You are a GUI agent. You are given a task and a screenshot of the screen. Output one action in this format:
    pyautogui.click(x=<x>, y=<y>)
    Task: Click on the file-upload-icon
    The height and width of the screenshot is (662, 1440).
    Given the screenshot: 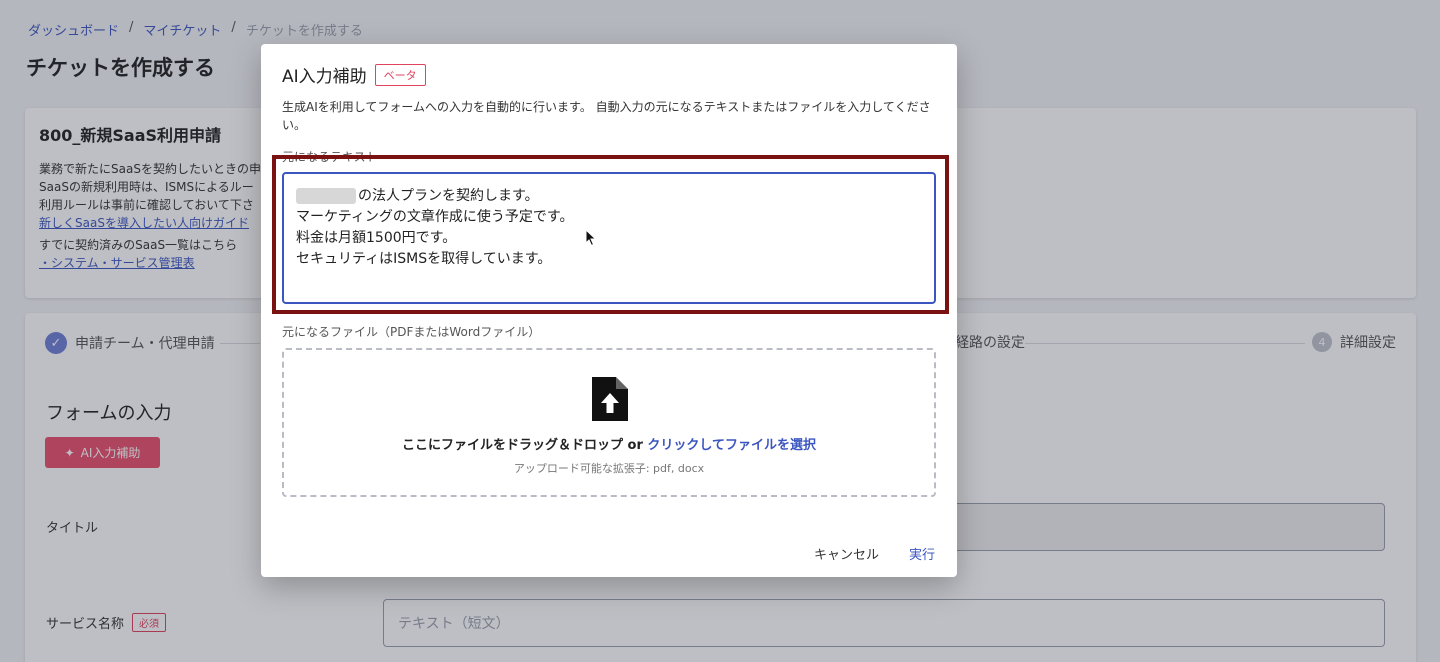 What is the action you would take?
    pyautogui.click(x=610, y=399)
    